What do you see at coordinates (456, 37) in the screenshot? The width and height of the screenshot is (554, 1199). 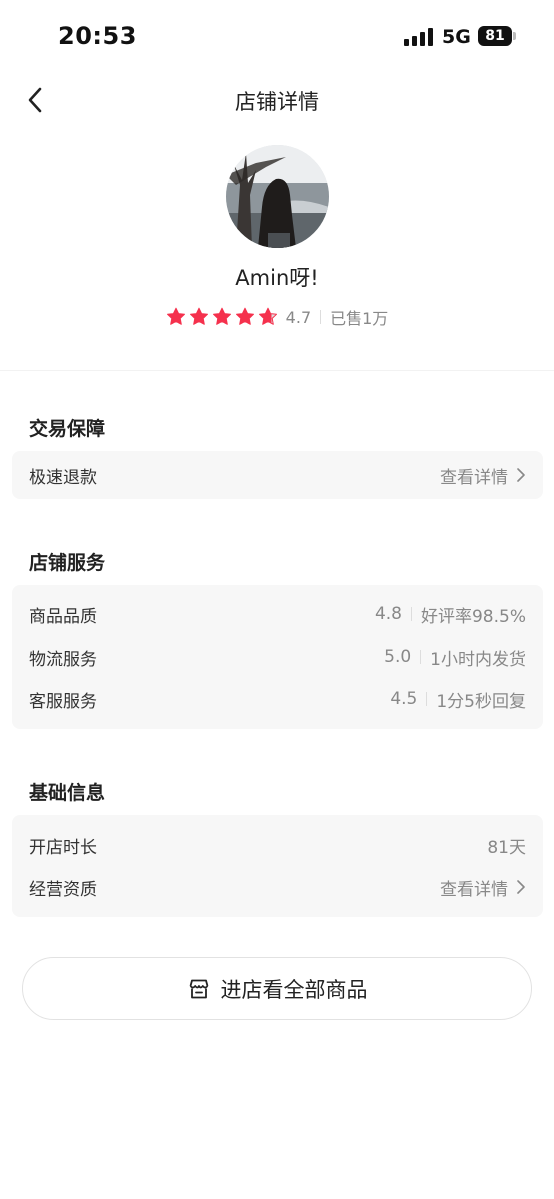 I see `network-type: 5G` at bounding box center [456, 37].